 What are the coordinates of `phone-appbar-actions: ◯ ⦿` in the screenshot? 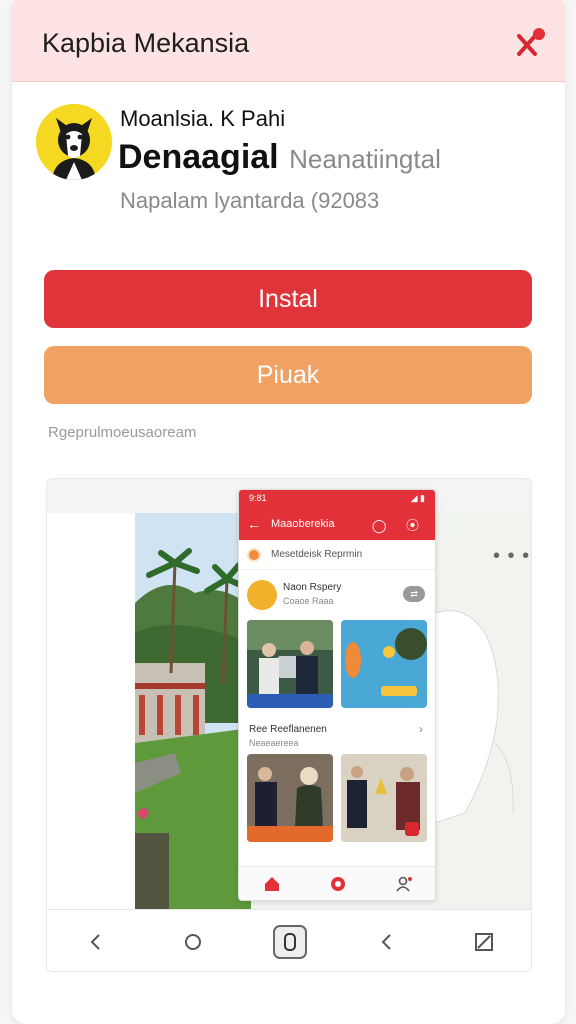 It's located at (399, 525).